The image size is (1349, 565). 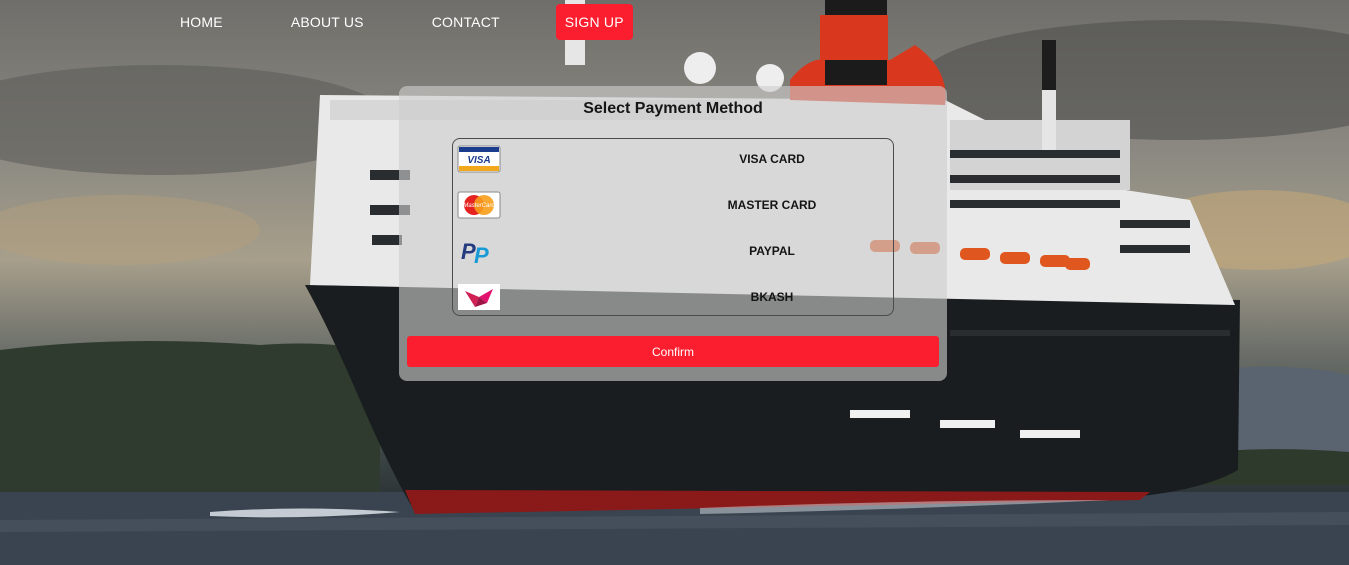 What do you see at coordinates (675, 252) in the screenshot?
I see `payment-option-paypal: P P PAYPAL` at bounding box center [675, 252].